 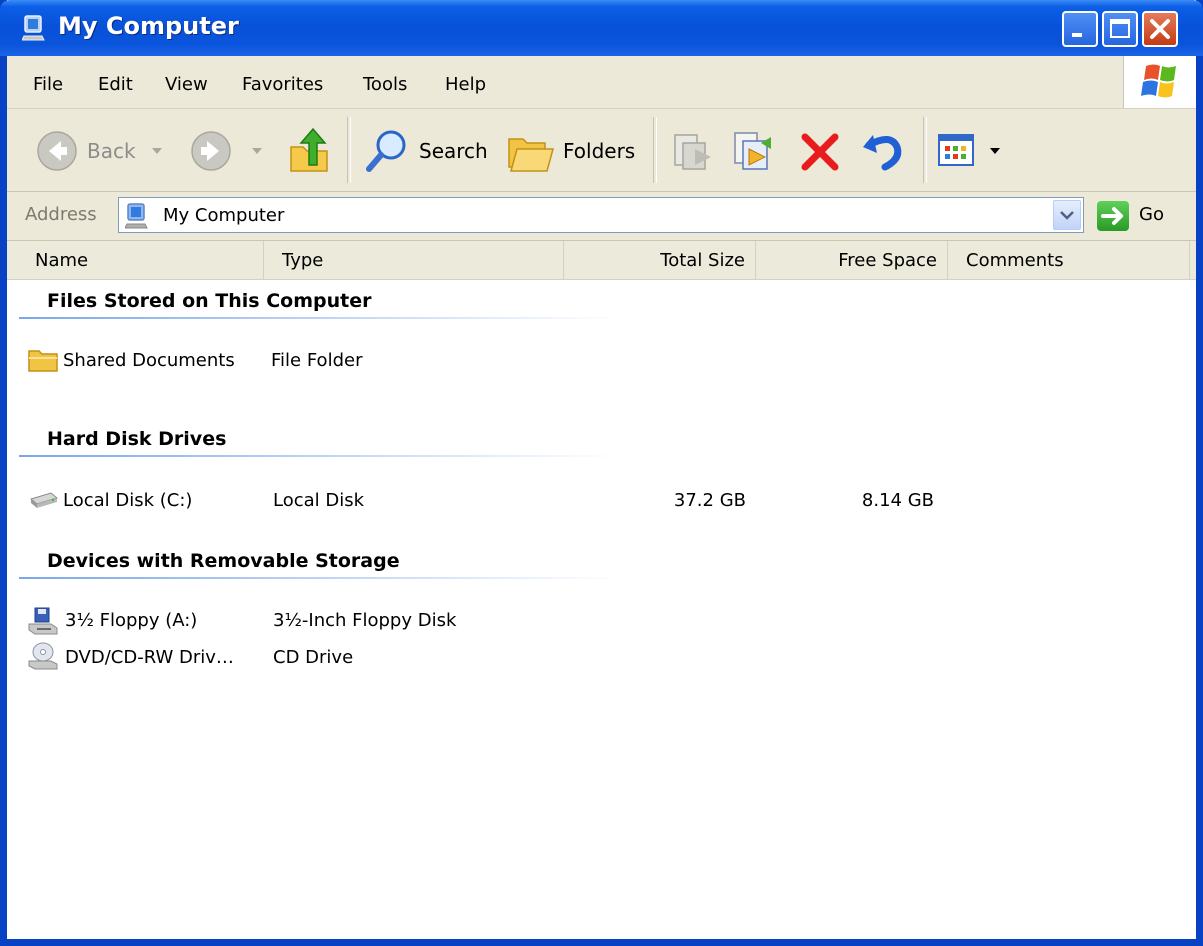 I want to click on move-to-icon, so click(x=694, y=152).